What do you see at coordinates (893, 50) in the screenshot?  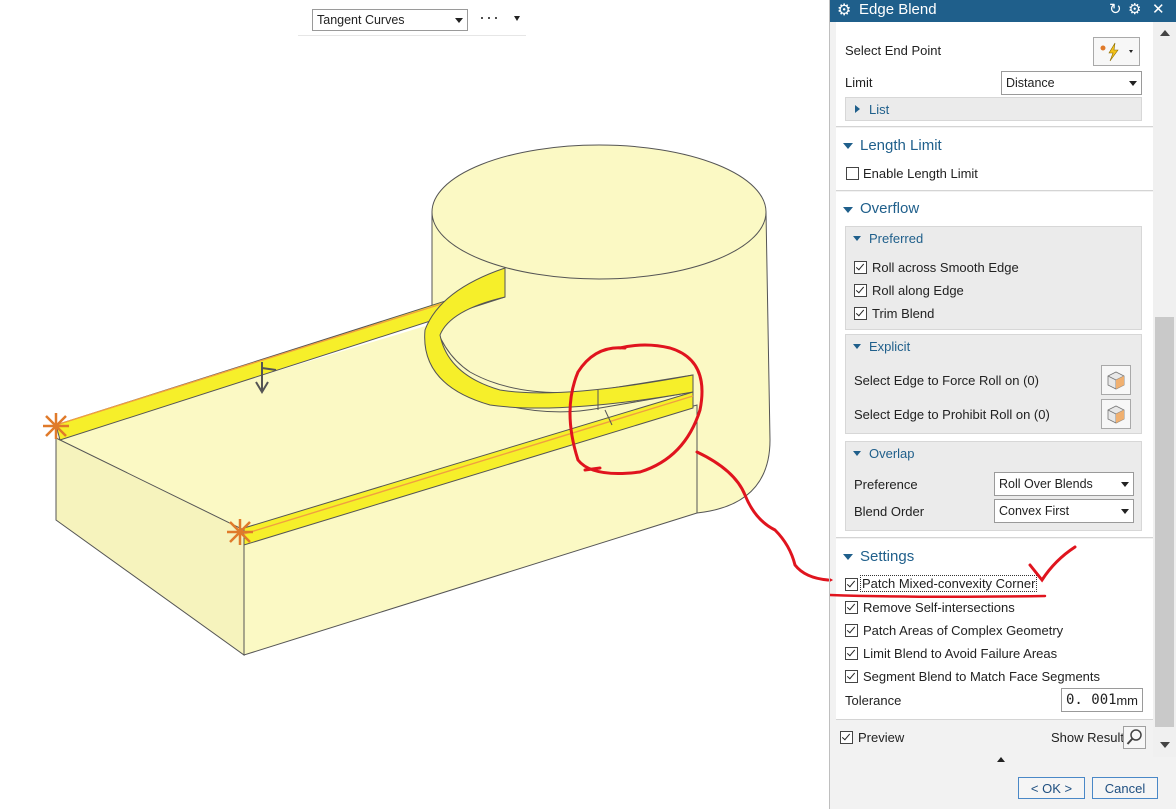 I see `select-end-point-label: Select End Point` at bounding box center [893, 50].